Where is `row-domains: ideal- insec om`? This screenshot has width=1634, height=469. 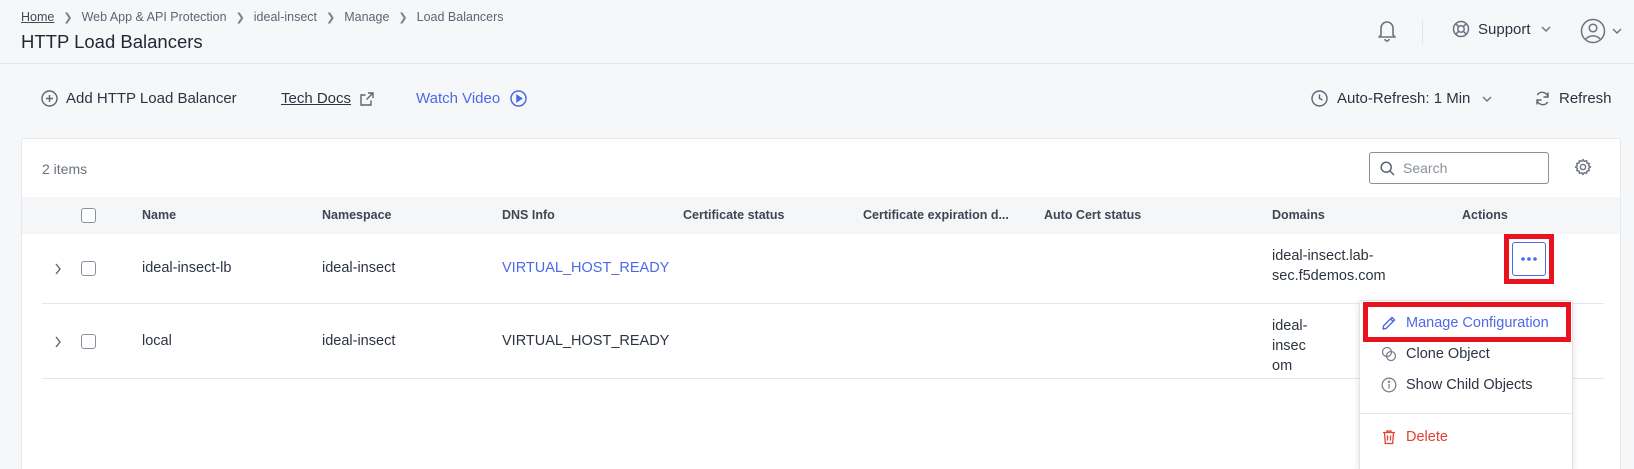 row-domains: ideal- insec om is located at coordinates (1289, 346).